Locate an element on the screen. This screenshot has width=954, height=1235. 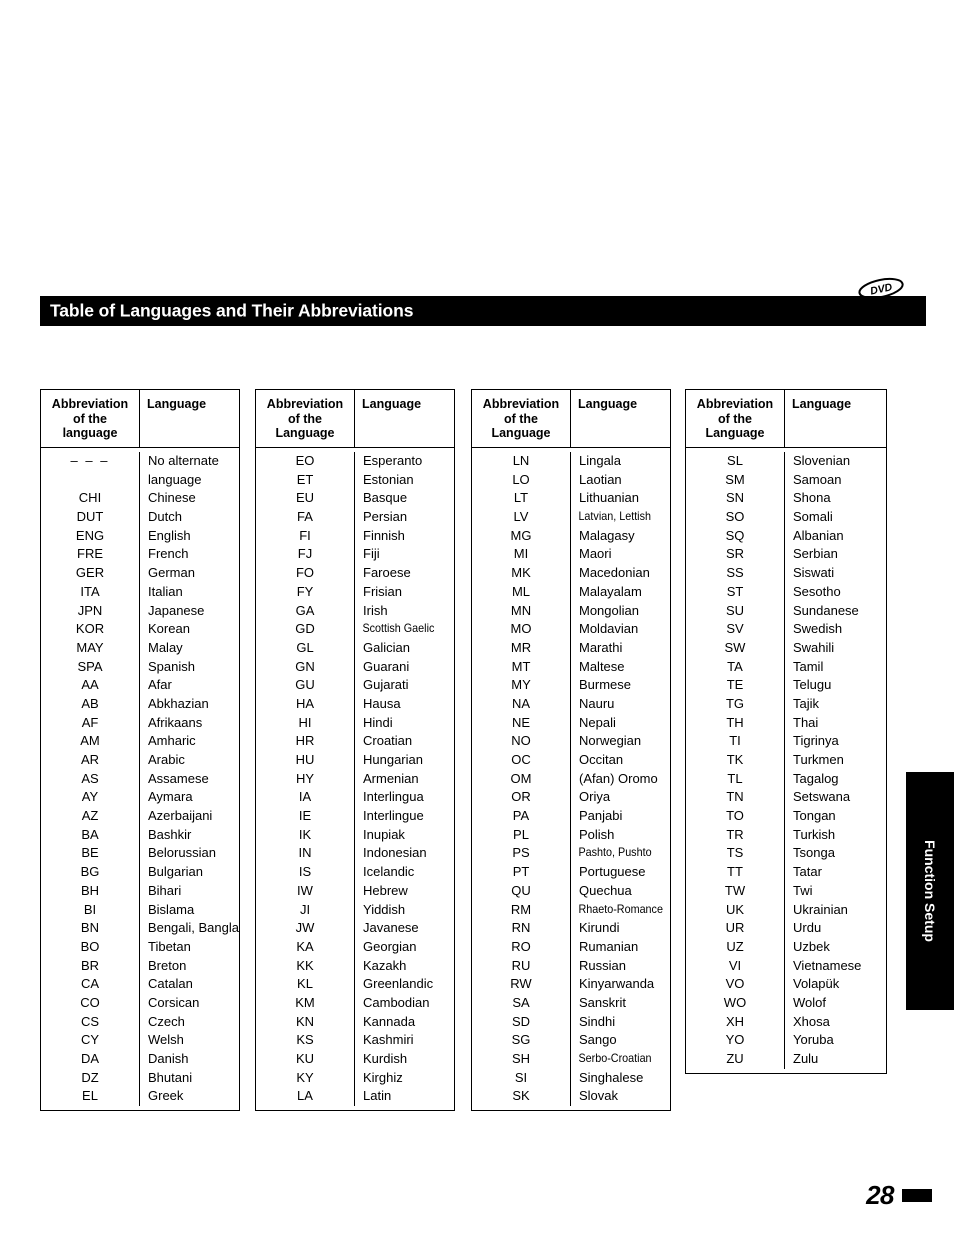
cell-language: Armenian is located at coordinates (391, 778).